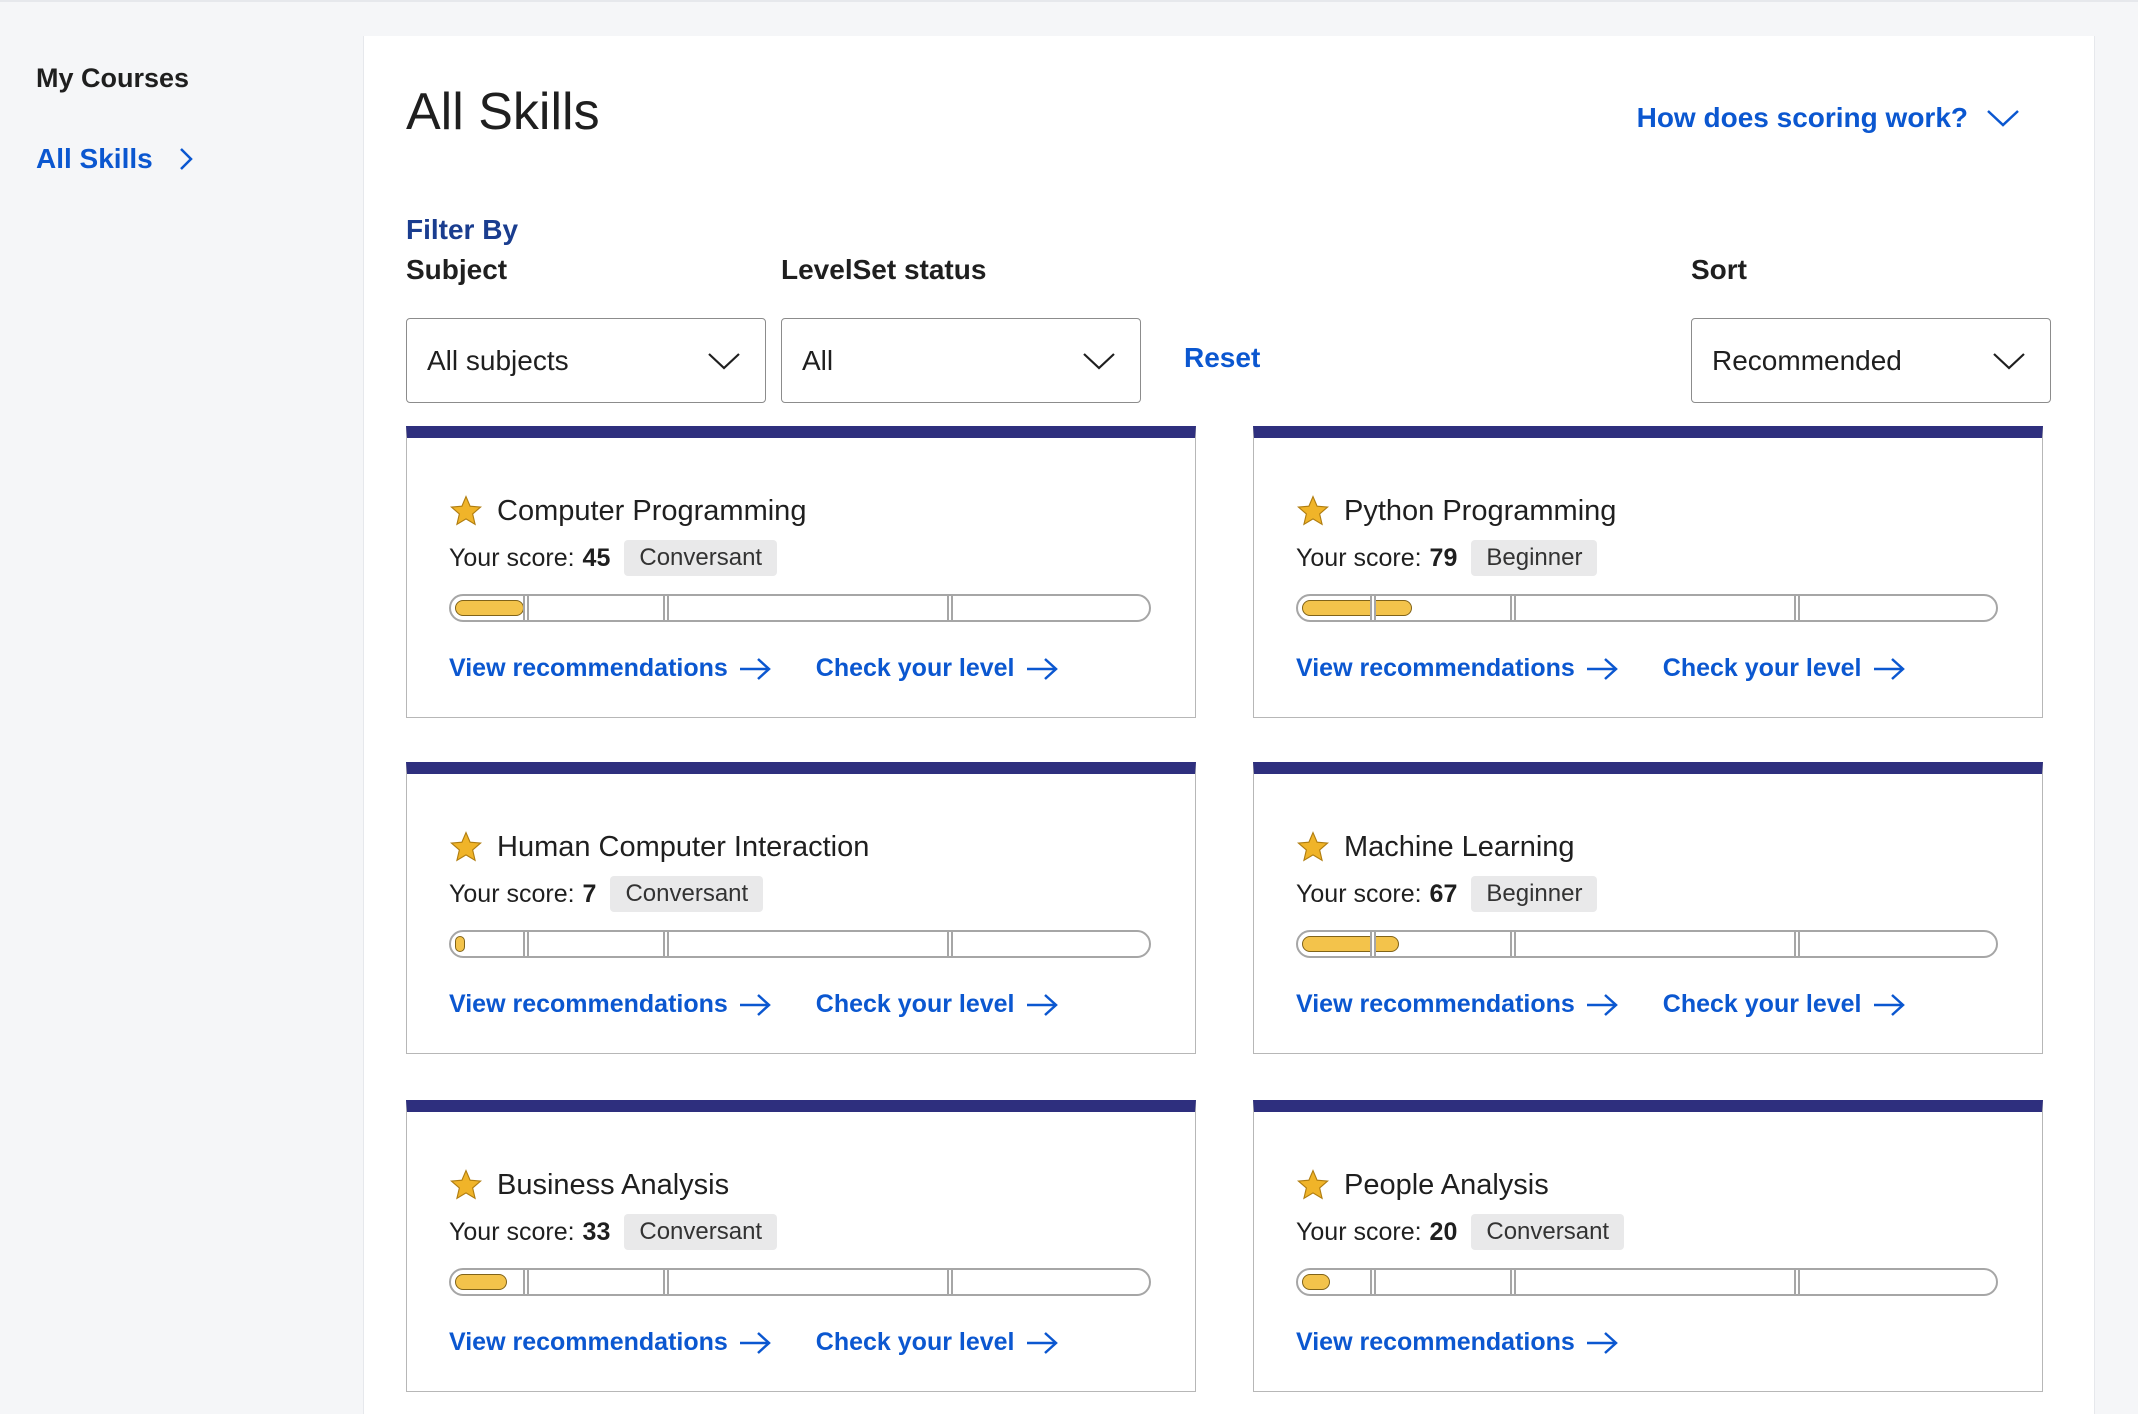  I want to click on sort-select-value: Recommended, so click(1807, 360).